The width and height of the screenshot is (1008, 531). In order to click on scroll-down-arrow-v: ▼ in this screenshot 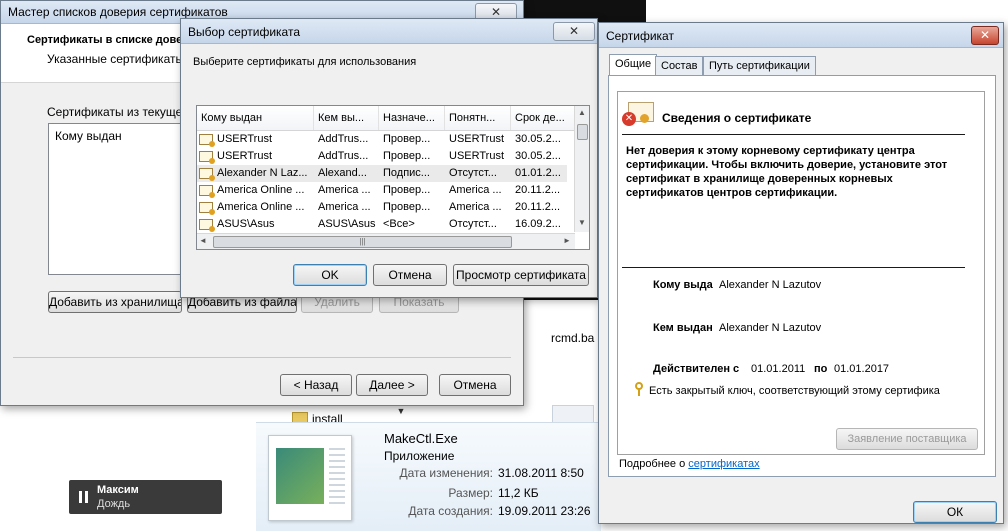, I will do `click(582, 222)`.